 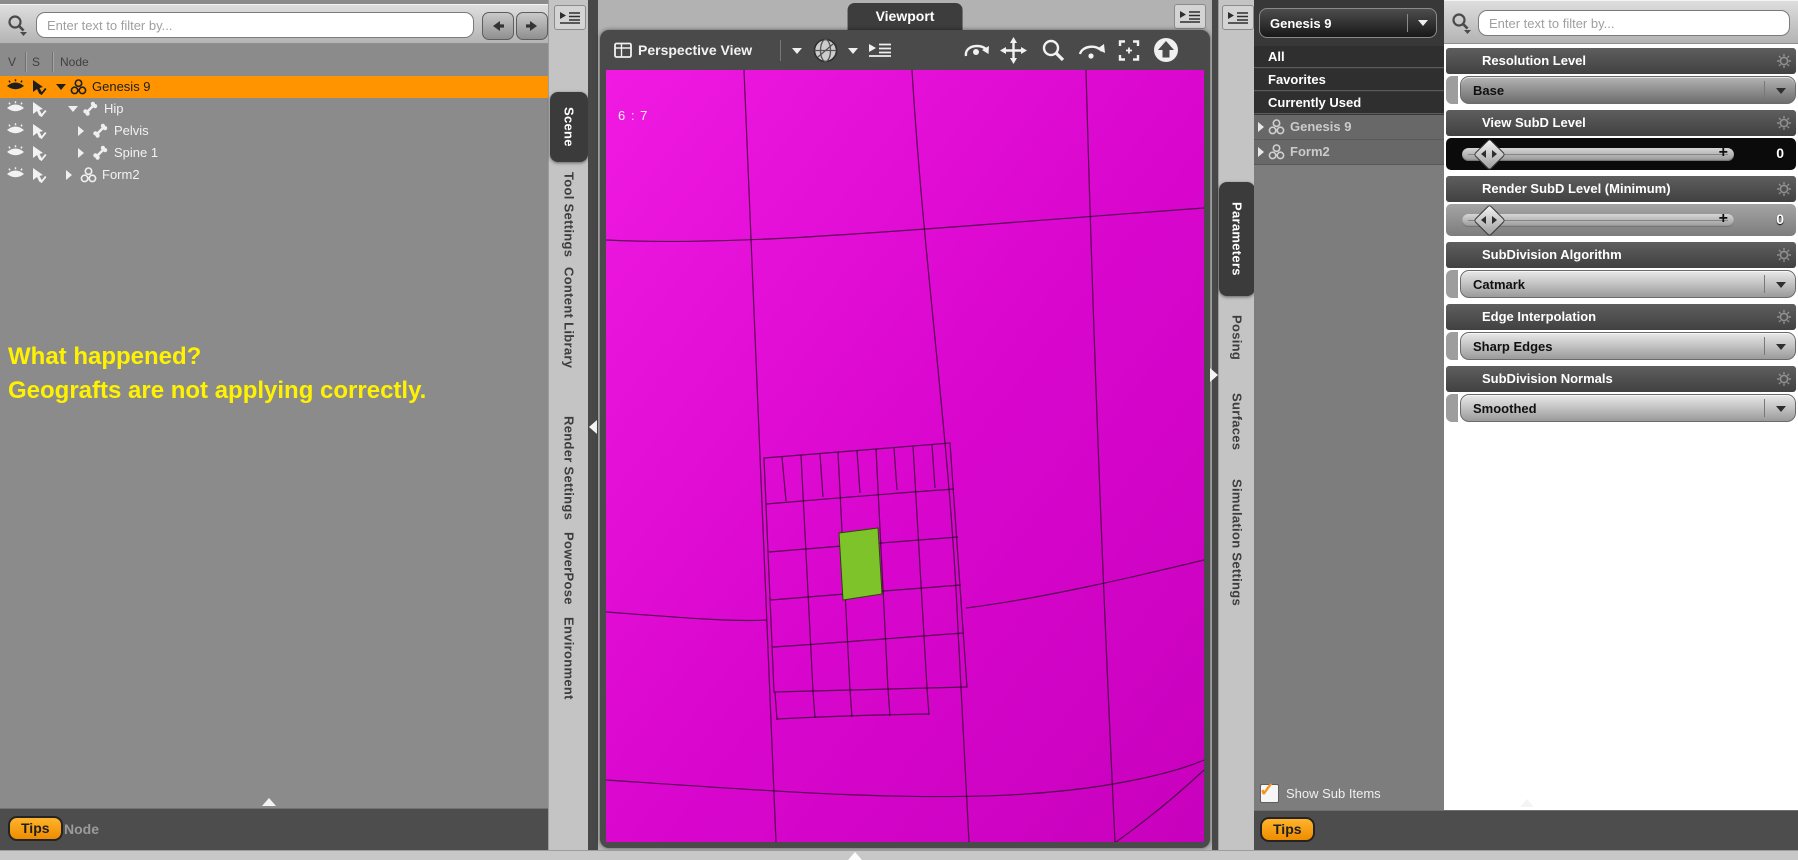 I want to click on left-splitter, so click(x=593, y=425).